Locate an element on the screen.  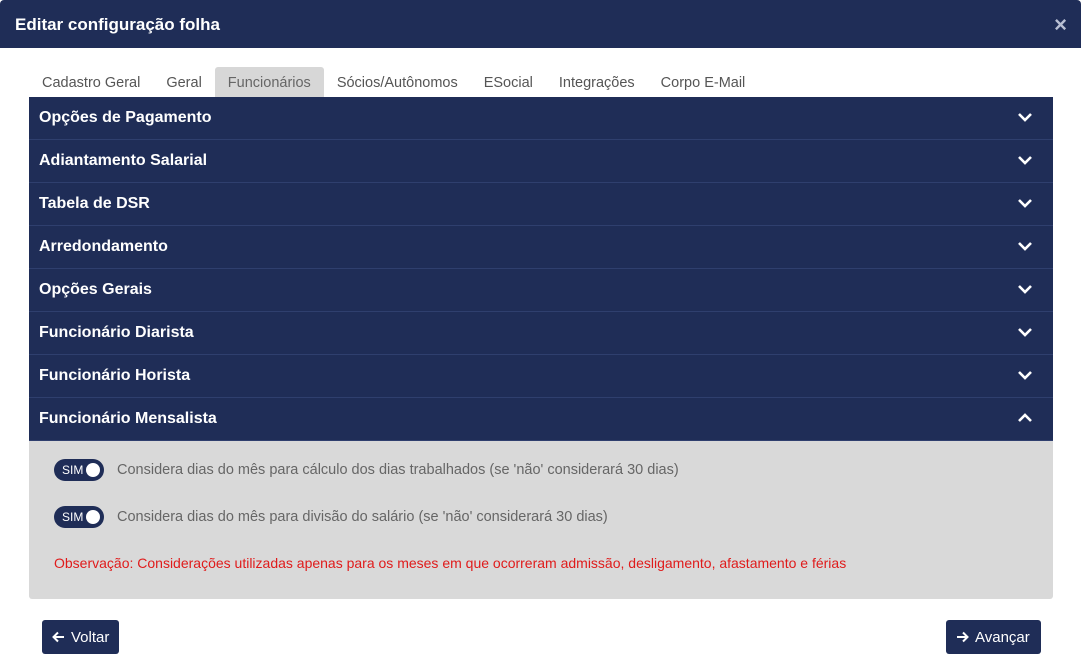
modal-title: Editar configuração folha is located at coordinates (117, 24).